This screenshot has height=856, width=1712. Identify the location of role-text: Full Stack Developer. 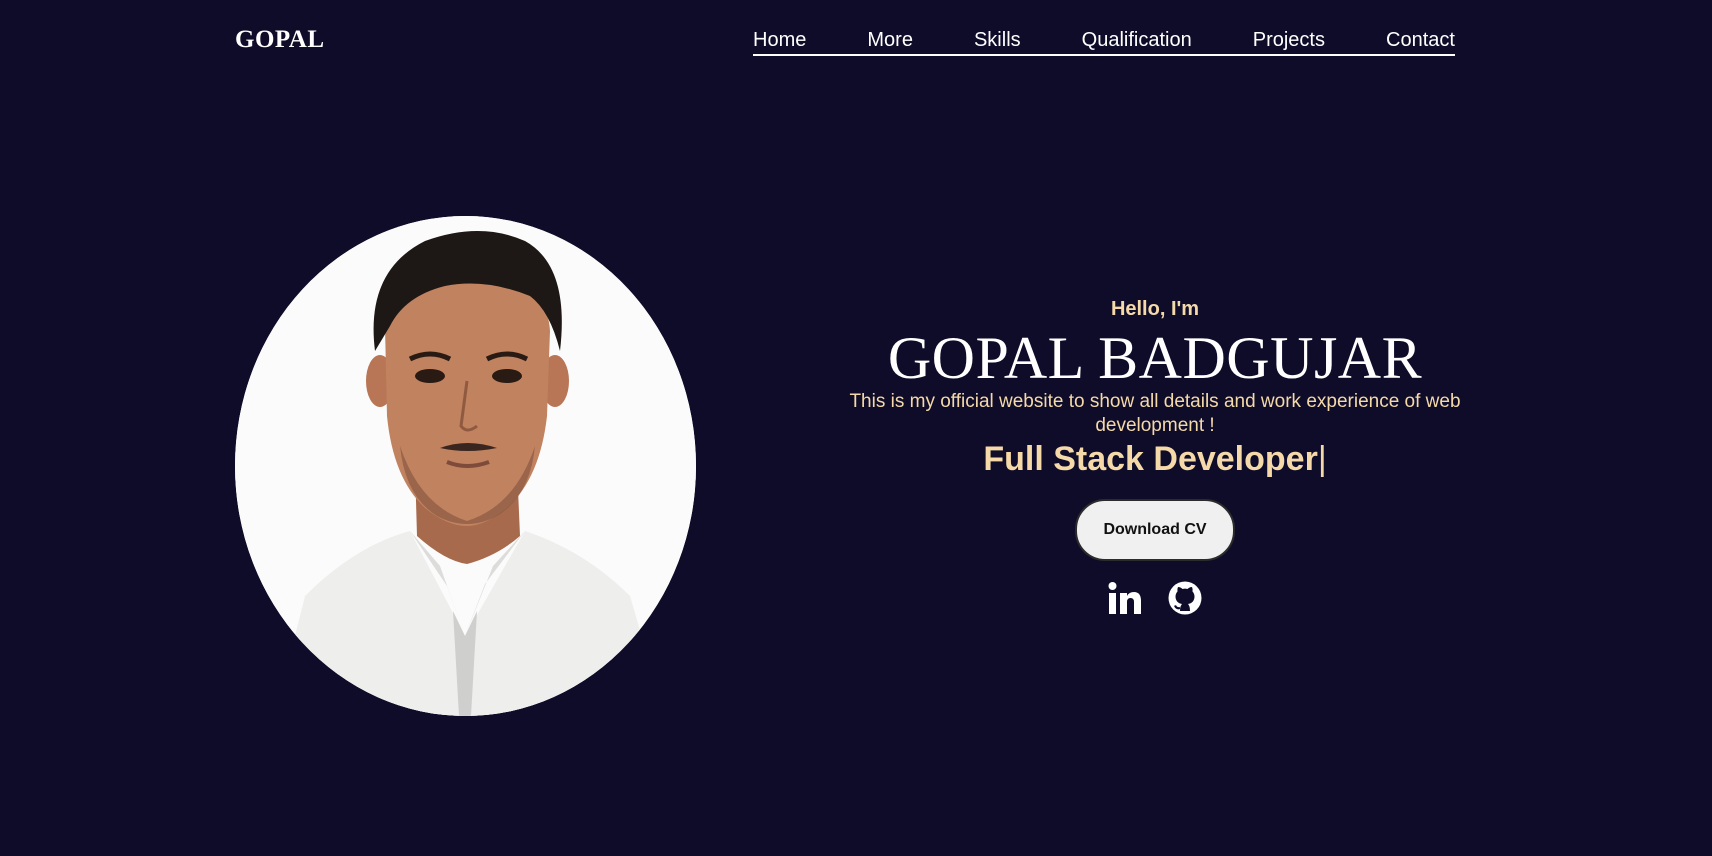
(1150, 459).